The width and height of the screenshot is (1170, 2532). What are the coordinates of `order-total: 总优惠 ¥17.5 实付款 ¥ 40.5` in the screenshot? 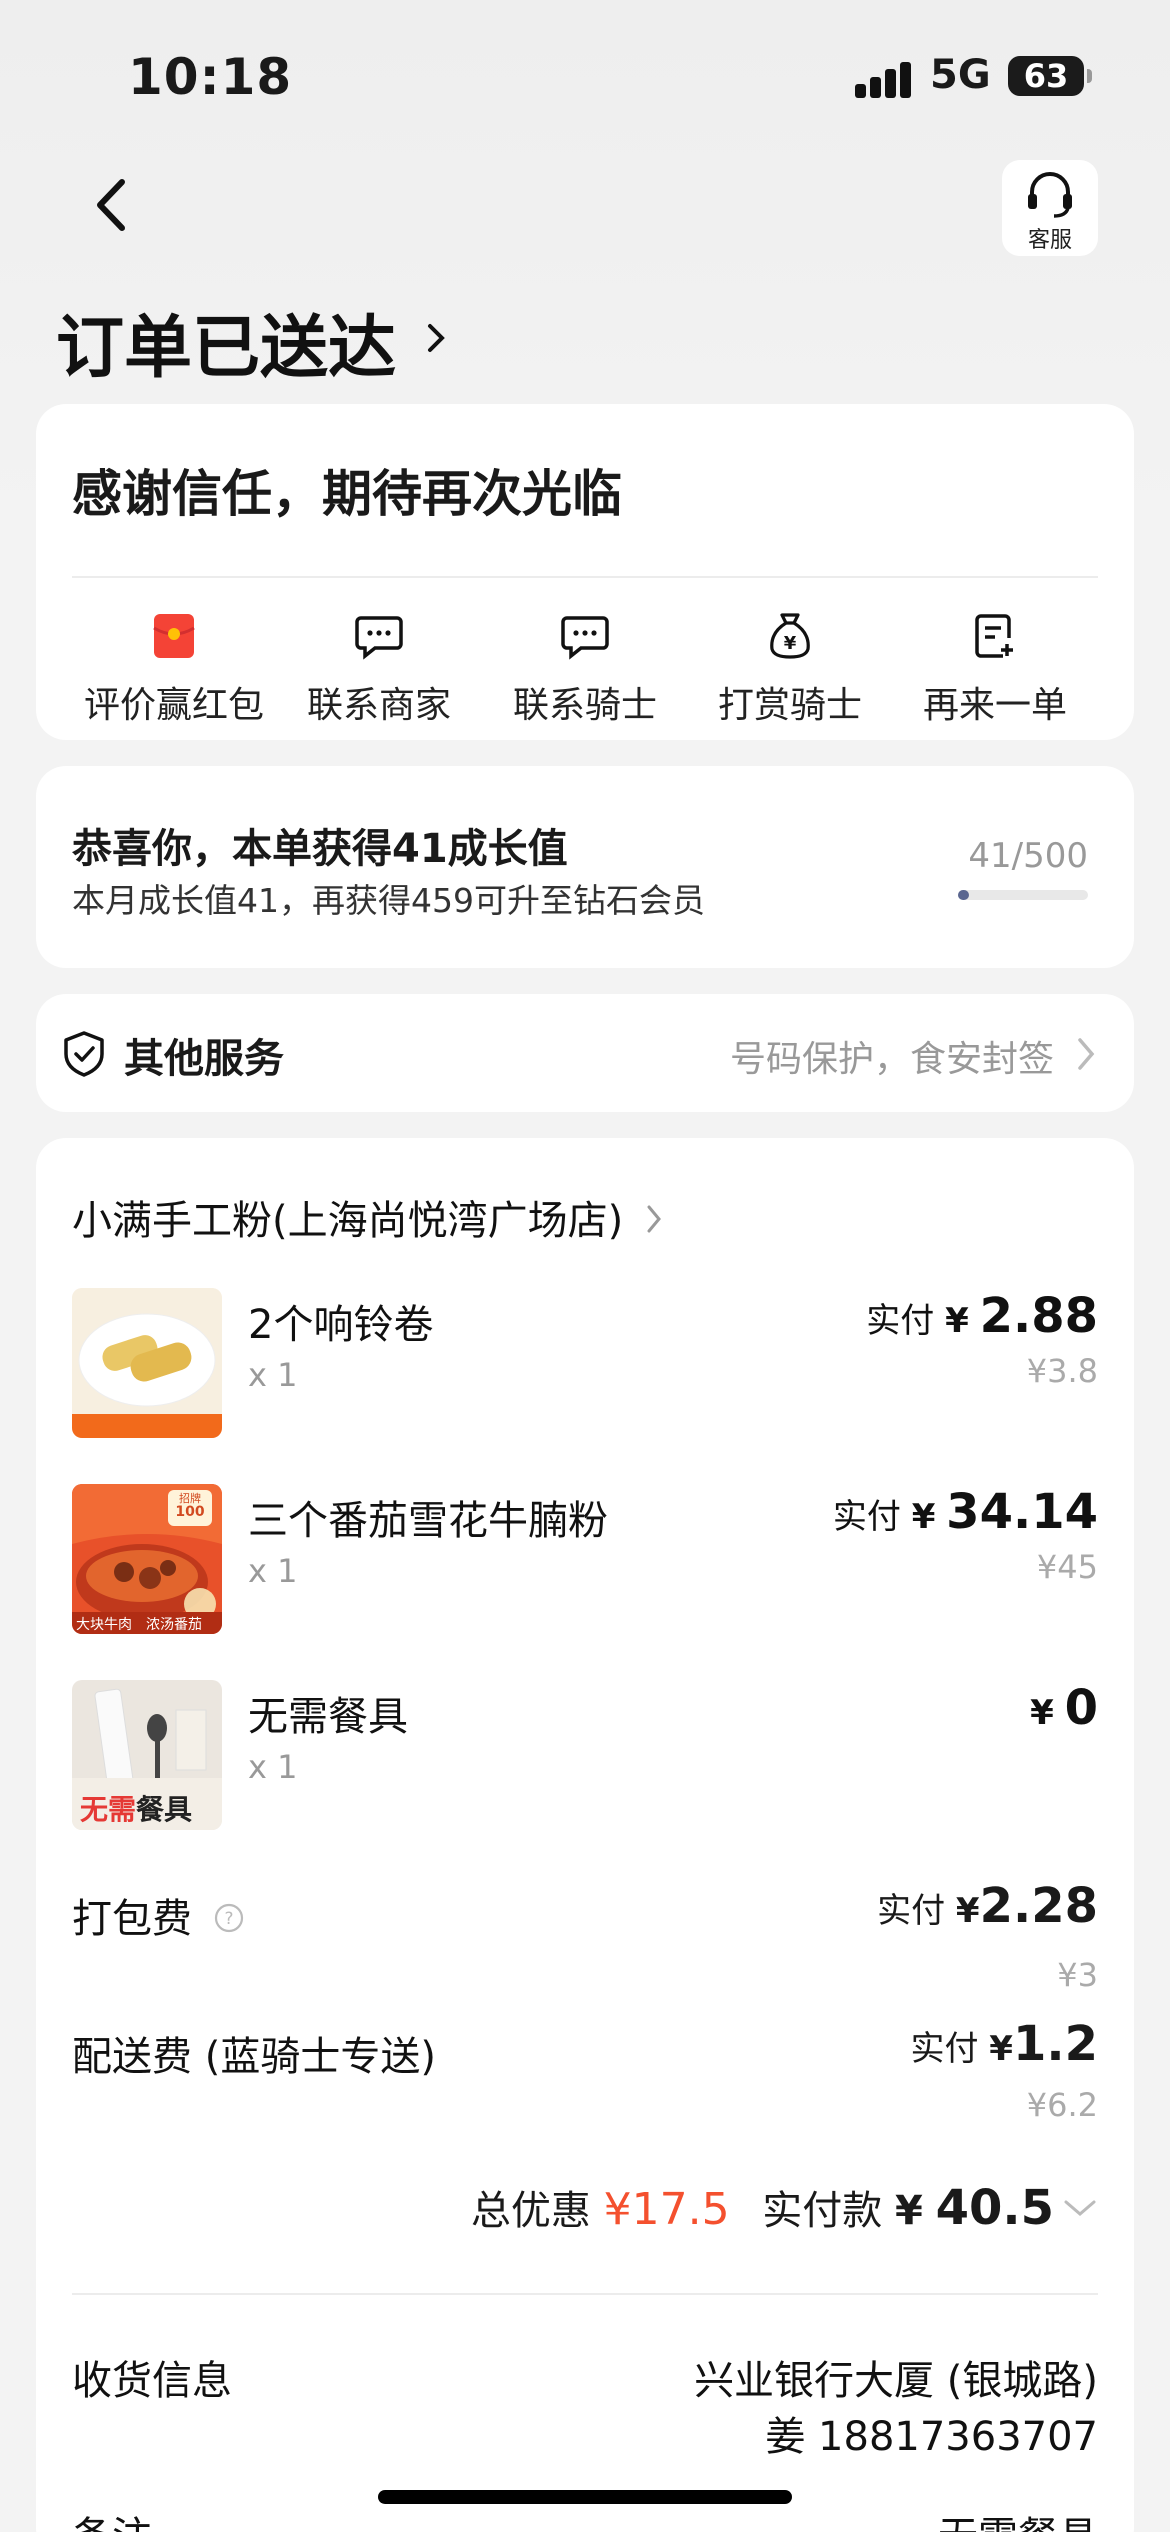 It's located at (762, 2207).